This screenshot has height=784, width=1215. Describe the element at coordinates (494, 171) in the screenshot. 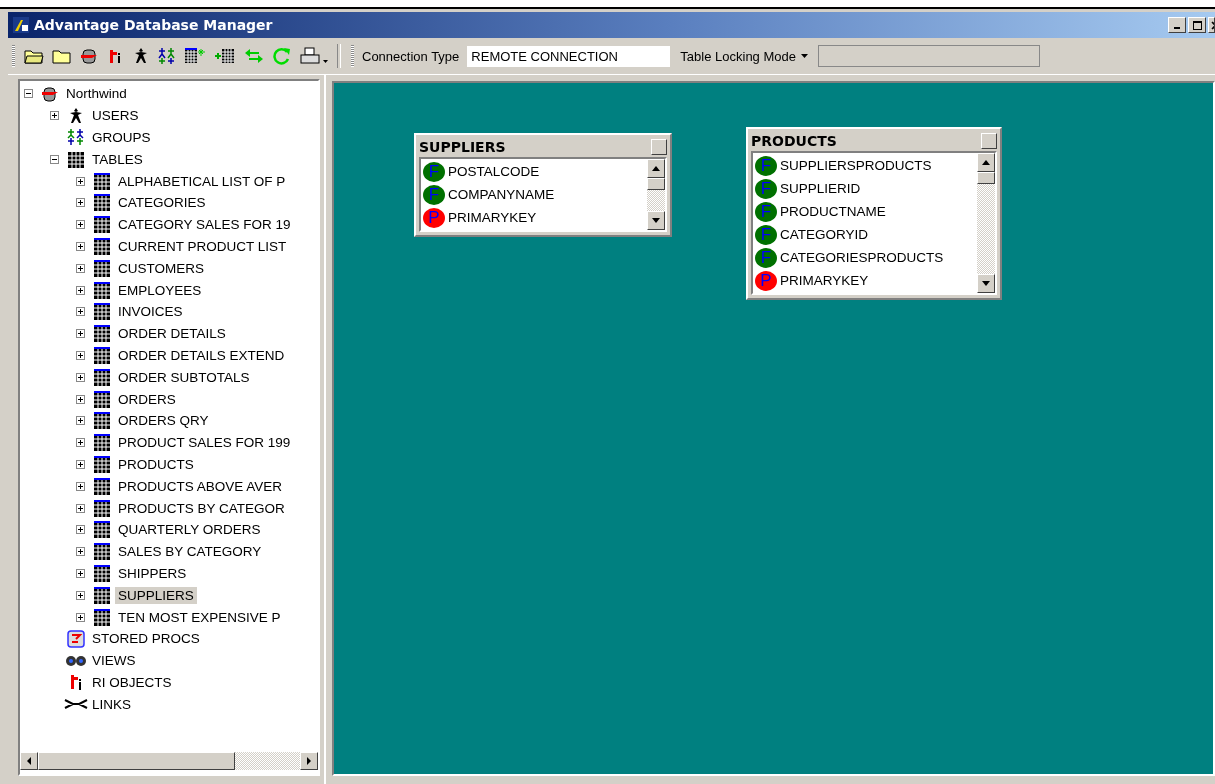

I see `field-name: POSTALCODE` at that location.